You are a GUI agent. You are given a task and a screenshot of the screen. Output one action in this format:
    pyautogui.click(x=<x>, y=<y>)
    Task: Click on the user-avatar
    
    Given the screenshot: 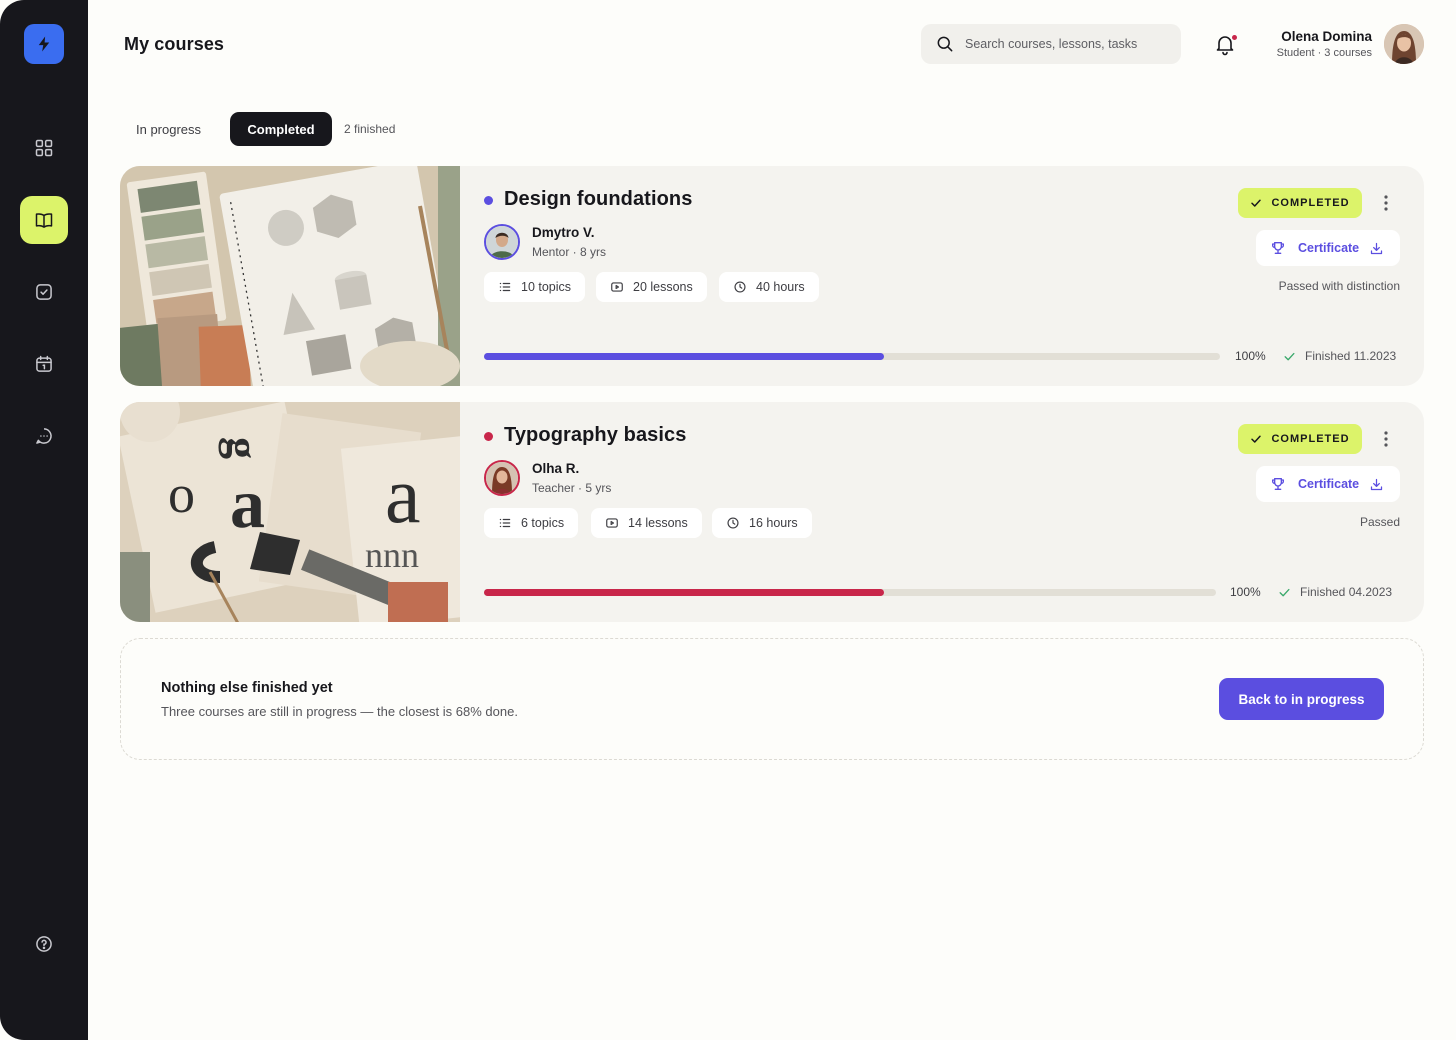 What is the action you would take?
    pyautogui.click(x=1404, y=44)
    